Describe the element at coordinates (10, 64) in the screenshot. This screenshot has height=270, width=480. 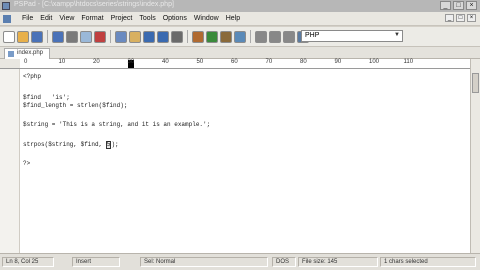
I see `ruler-gutter` at that location.